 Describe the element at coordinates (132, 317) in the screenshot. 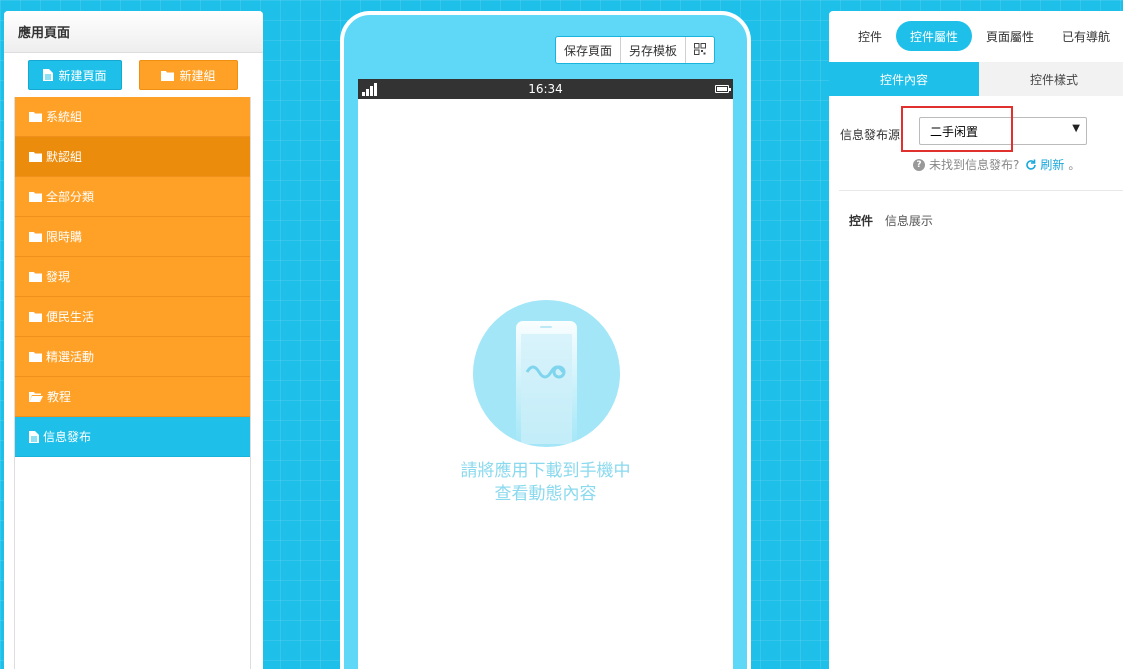

I see `group-item-convenience: 便民生活` at that location.